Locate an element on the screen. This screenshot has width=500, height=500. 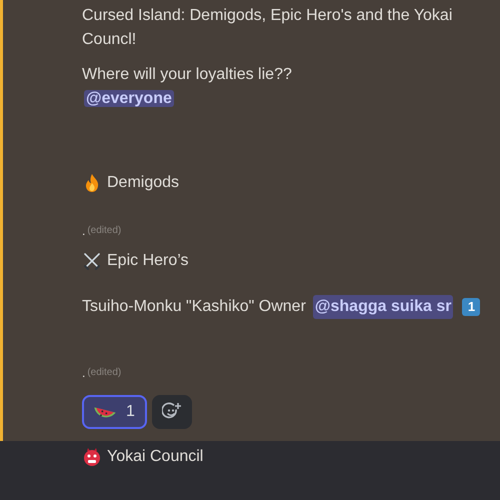
watermelon-icon is located at coordinates (105, 412).